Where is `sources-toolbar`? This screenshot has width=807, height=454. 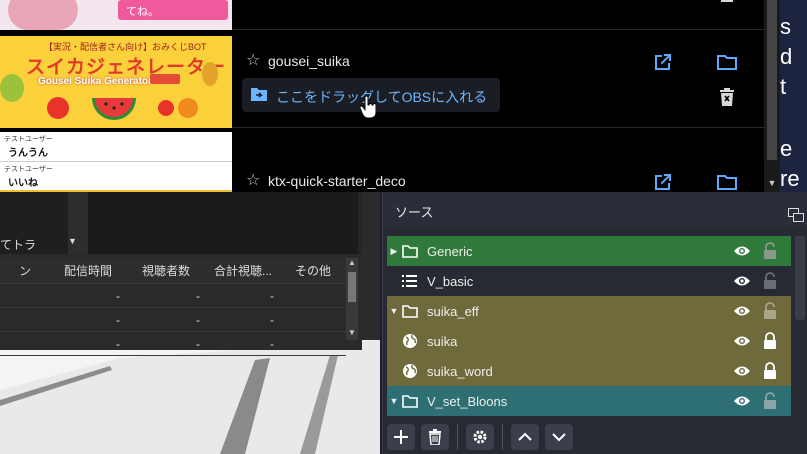
sources-toolbar is located at coordinates (480, 438).